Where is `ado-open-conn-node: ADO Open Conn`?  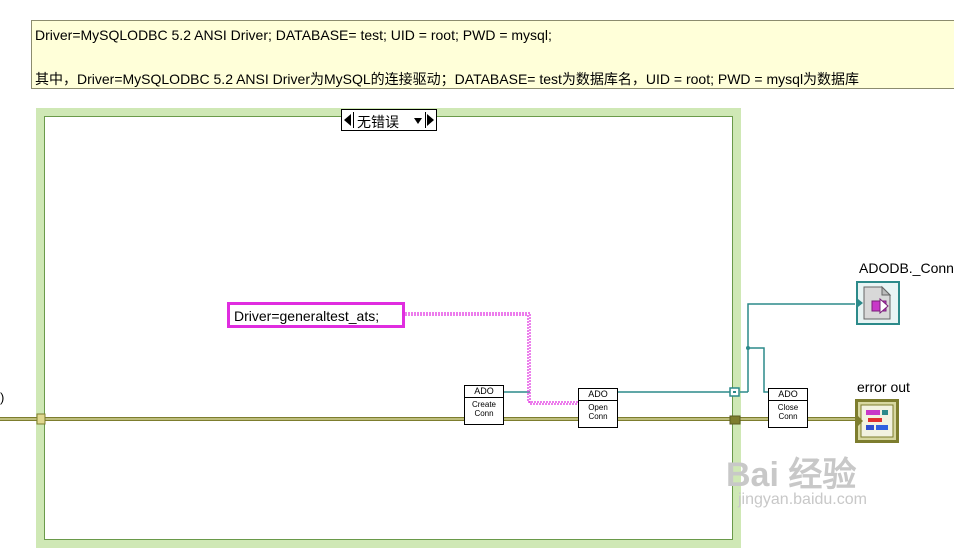 ado-open-conn-node: ADO Open Conn is located at coordinates (598, 408).